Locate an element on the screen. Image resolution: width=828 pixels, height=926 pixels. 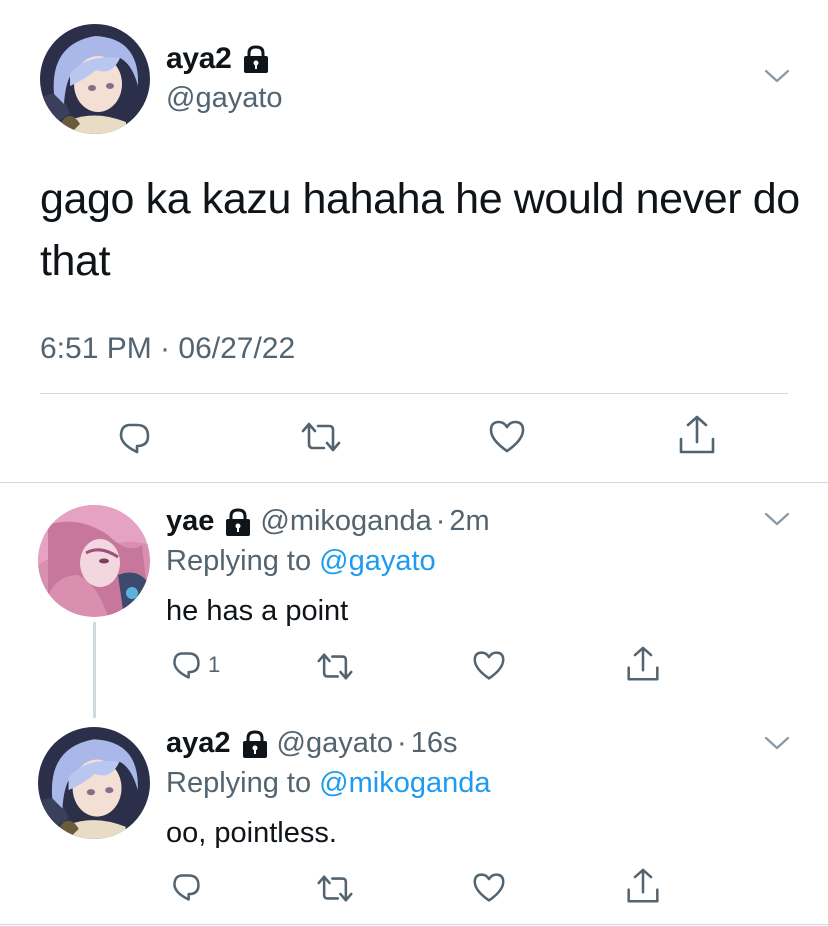
tweet-text: oo, pointless. is located at coordinates (251, 833).